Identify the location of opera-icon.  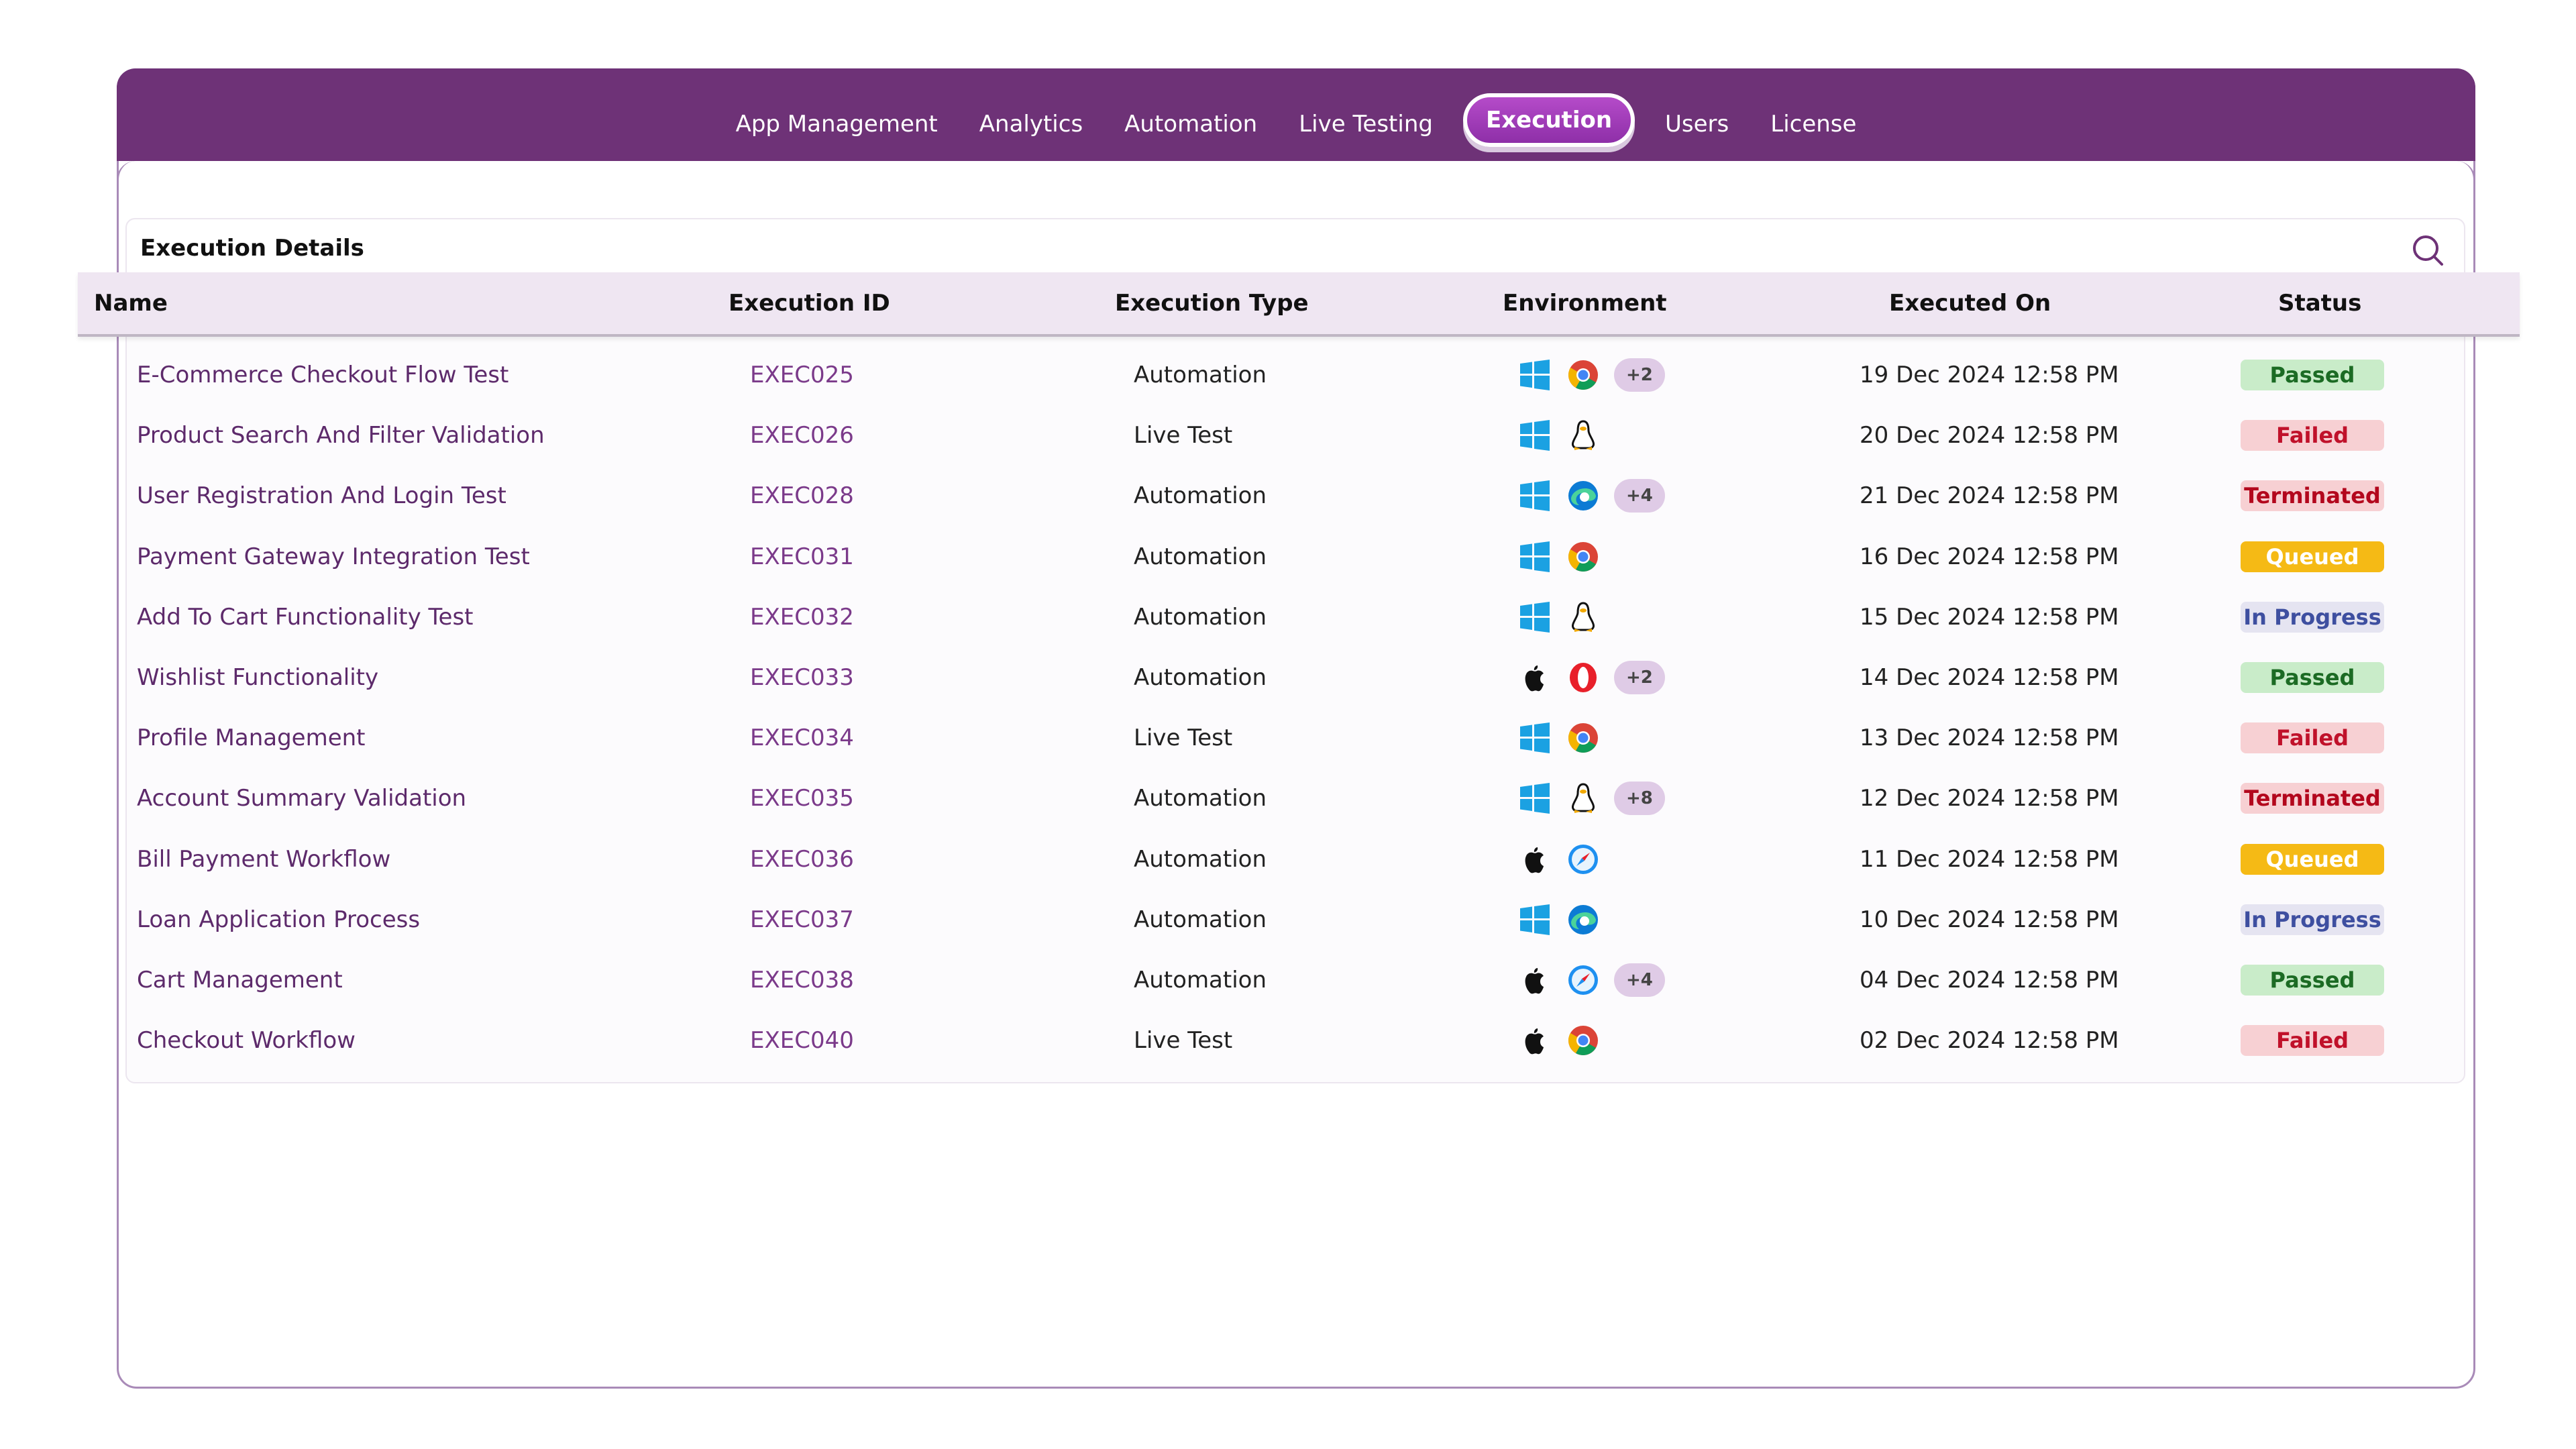
(1583, 677).